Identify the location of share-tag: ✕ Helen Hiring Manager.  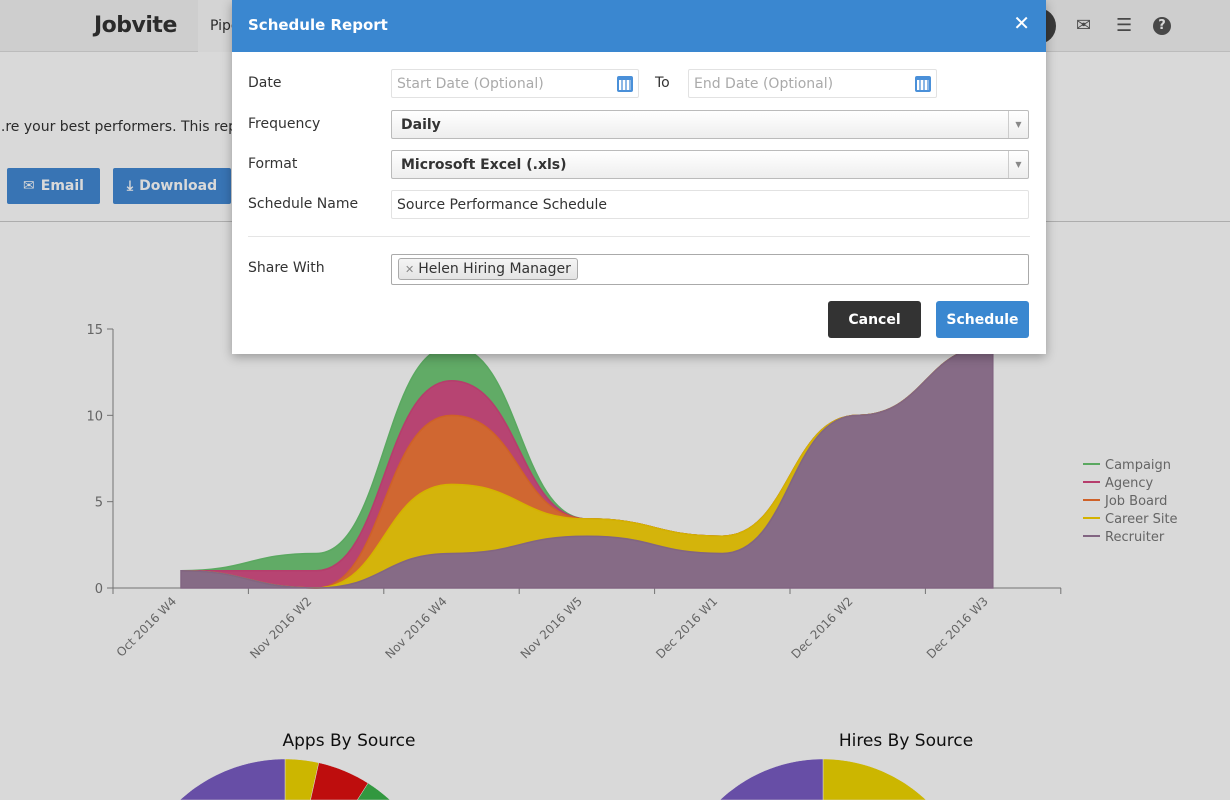
(488, 269).